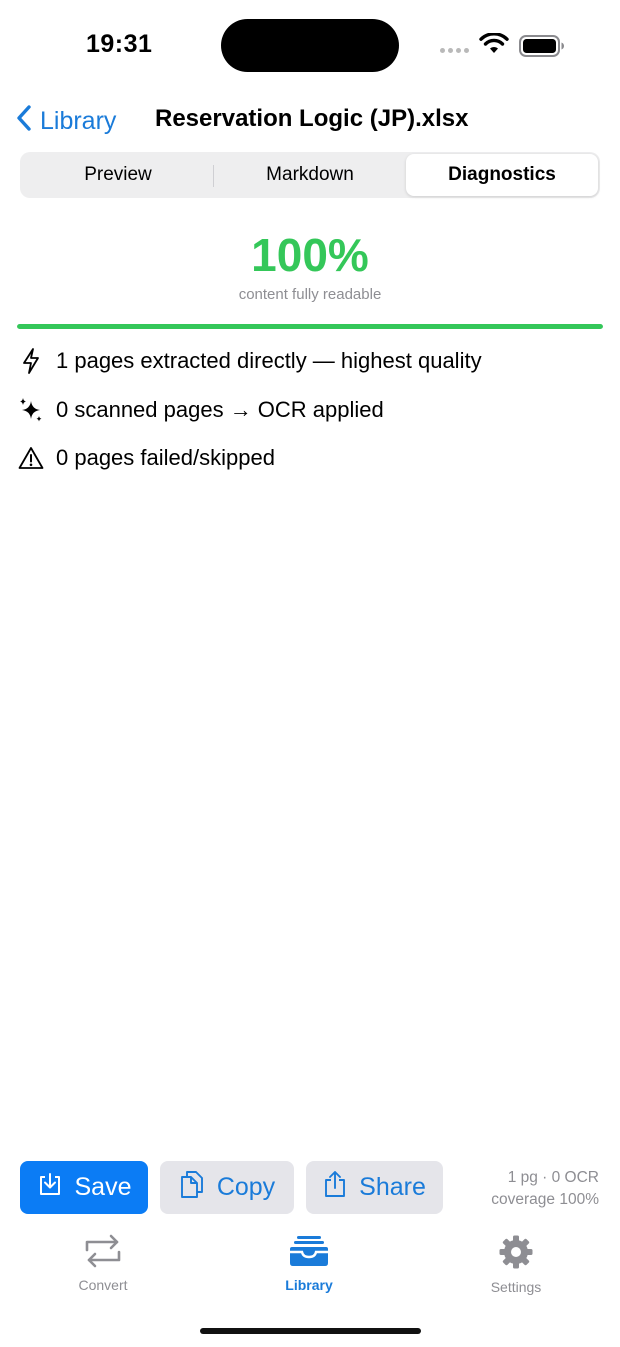  I want to click on copy-button: Copy, so click(227, 1187).